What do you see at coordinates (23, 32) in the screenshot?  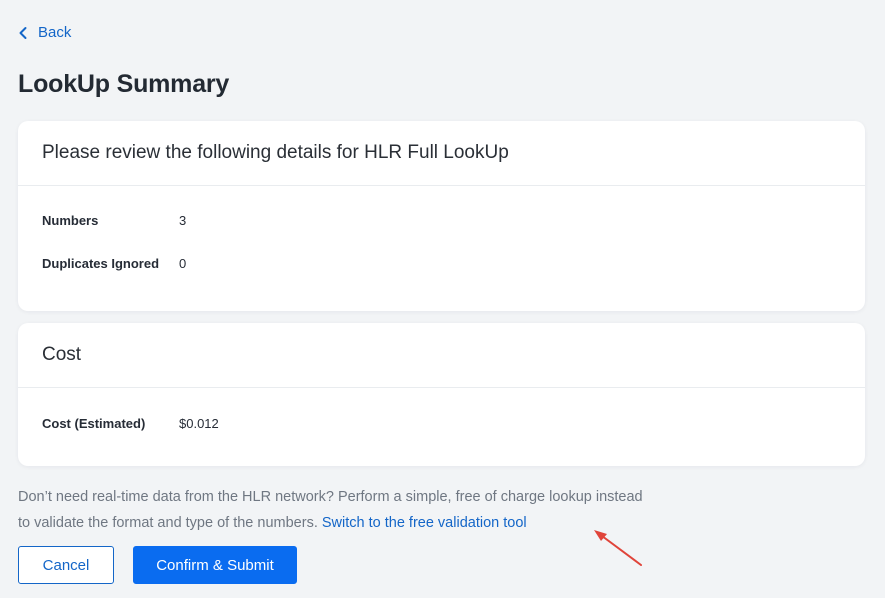 I see `chevron-left-icon` at bounding box center [23, 32].